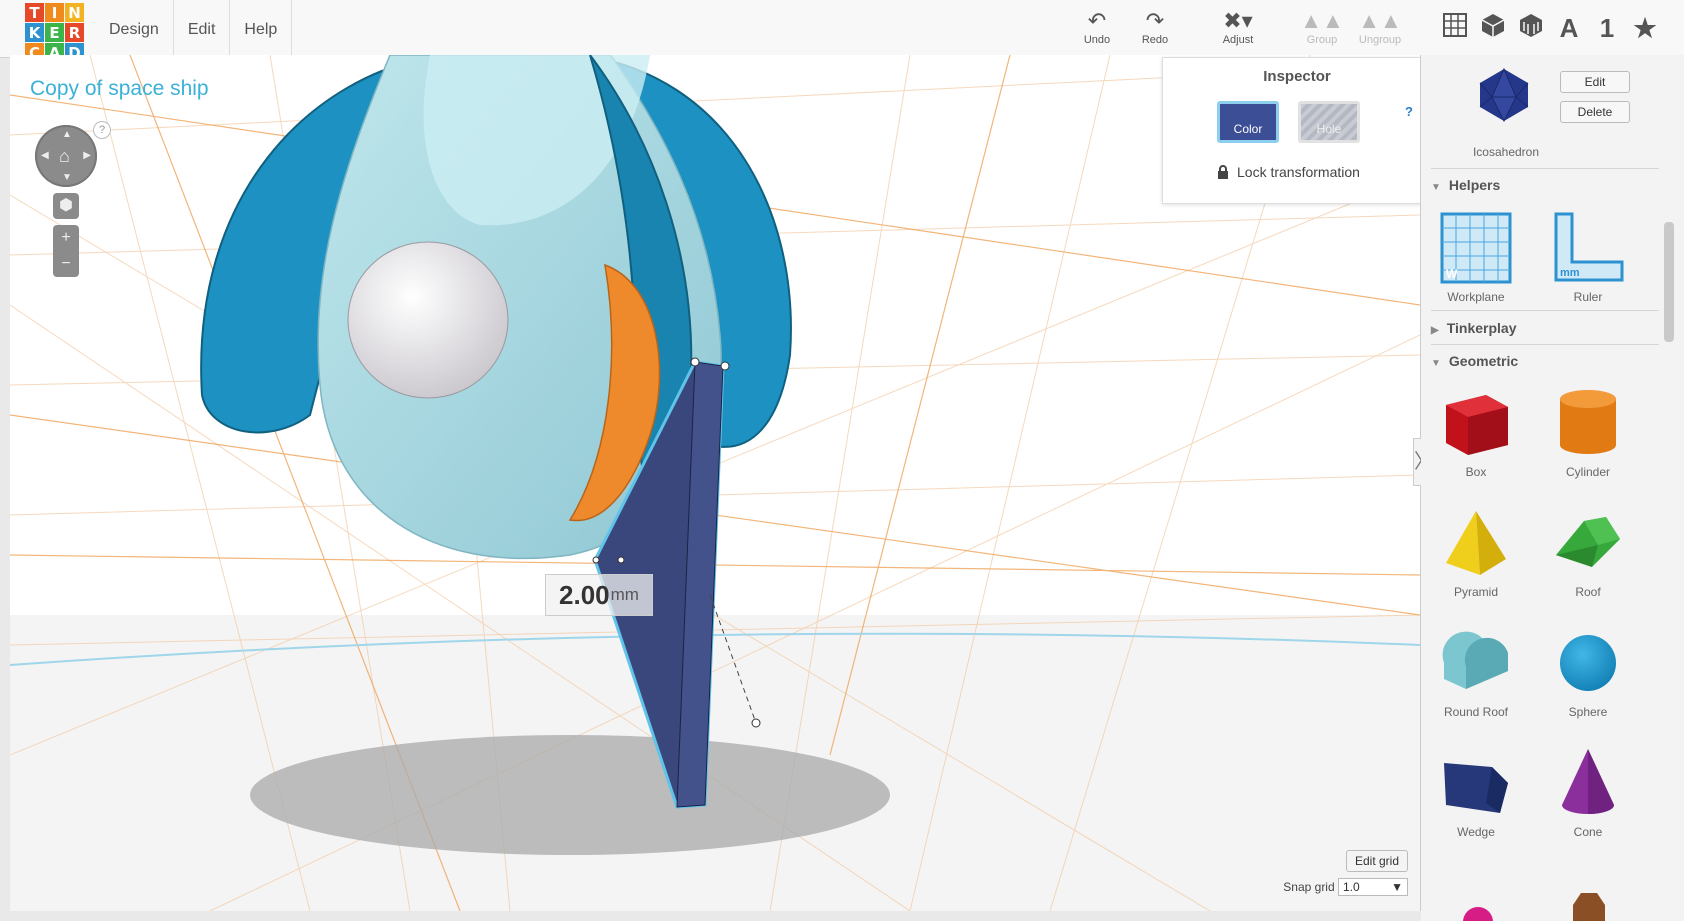 The height and width of the screenshot is (921, 1684). Describe the element at coordinates (1545, 310) in the screenshot. I see `divider` at that location.